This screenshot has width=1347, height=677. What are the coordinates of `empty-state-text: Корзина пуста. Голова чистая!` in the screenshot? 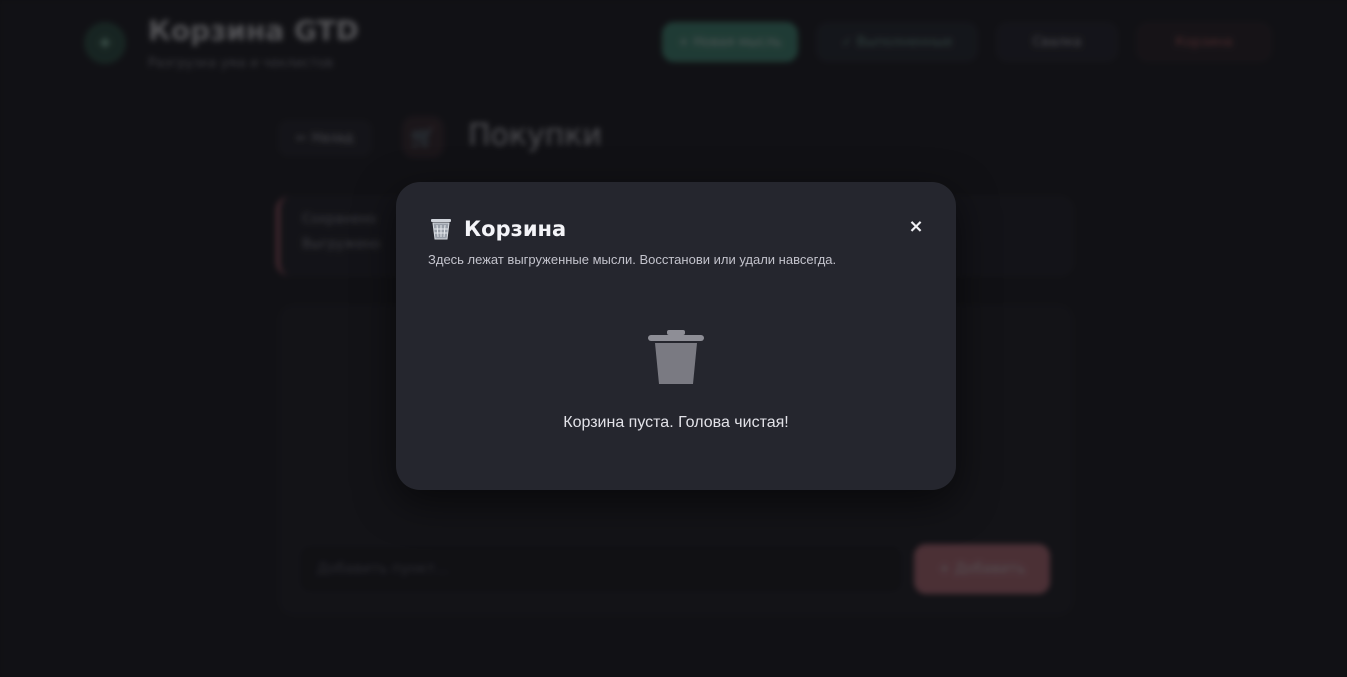 It's located at (676, 422).